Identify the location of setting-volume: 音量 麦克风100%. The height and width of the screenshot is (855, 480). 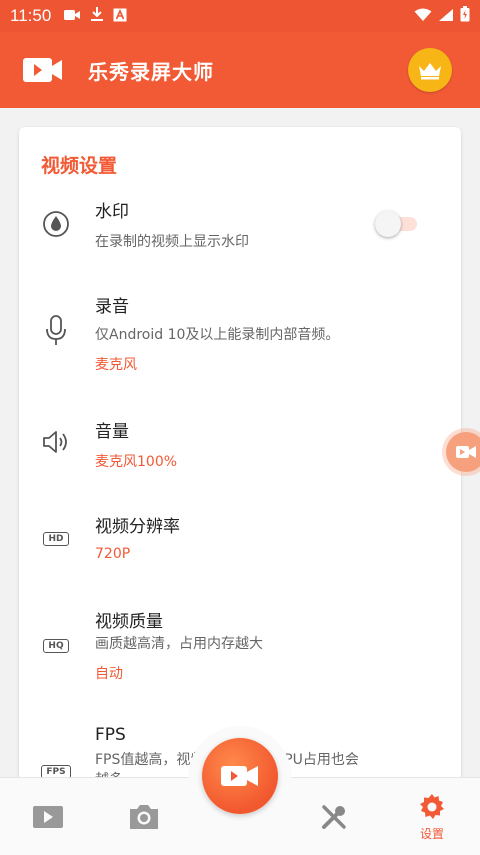
(240, 452).